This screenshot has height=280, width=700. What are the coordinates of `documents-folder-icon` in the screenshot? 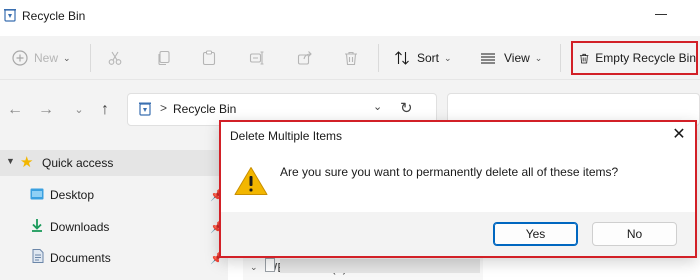 It's located at (38, 256).